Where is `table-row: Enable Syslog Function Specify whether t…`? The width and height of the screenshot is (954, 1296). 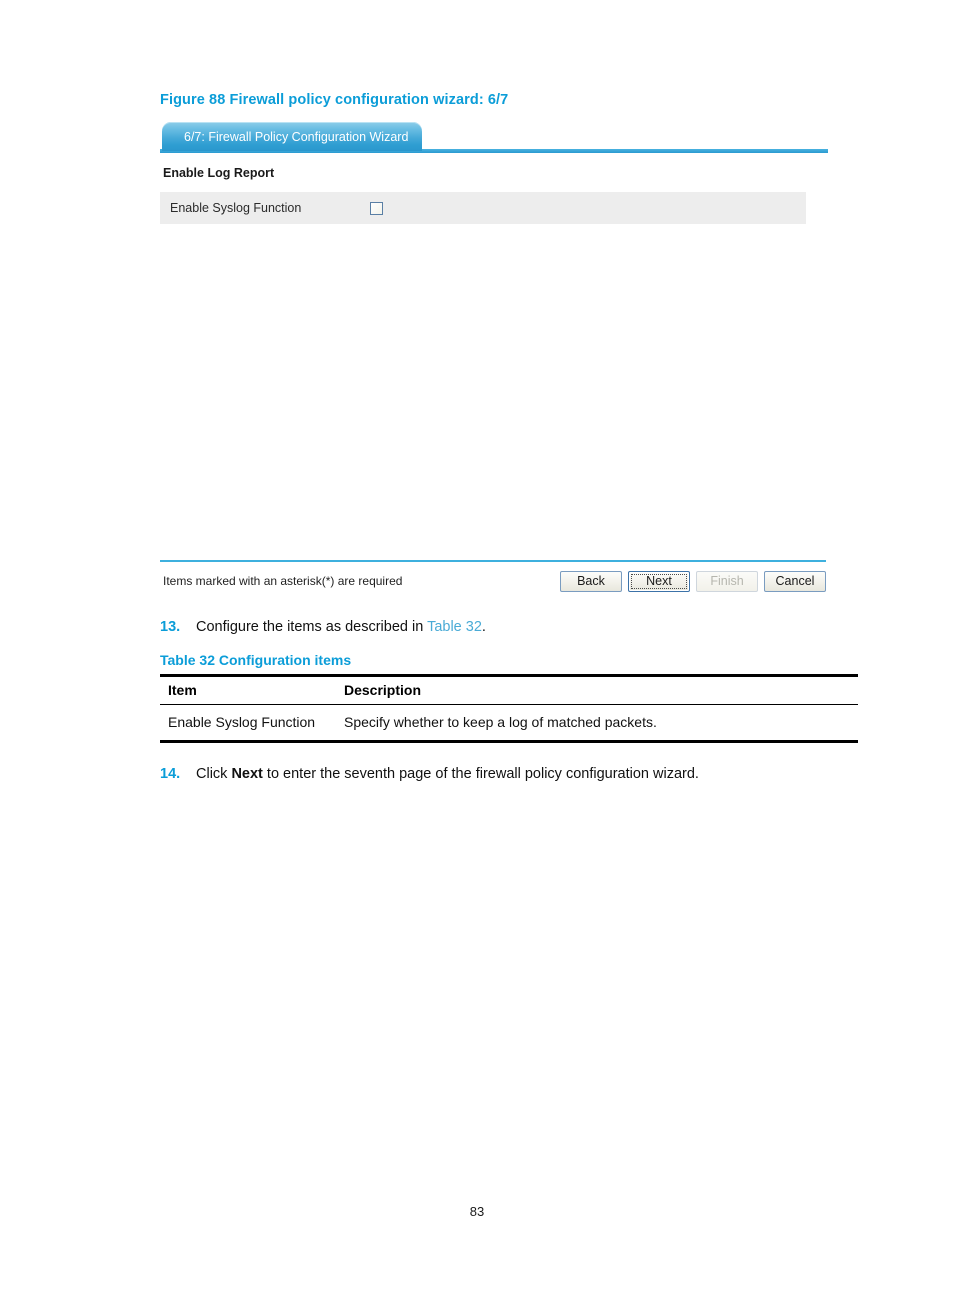
table-row: Enable Syslog Function Specify whether t… is located at coordinates (509, 723).